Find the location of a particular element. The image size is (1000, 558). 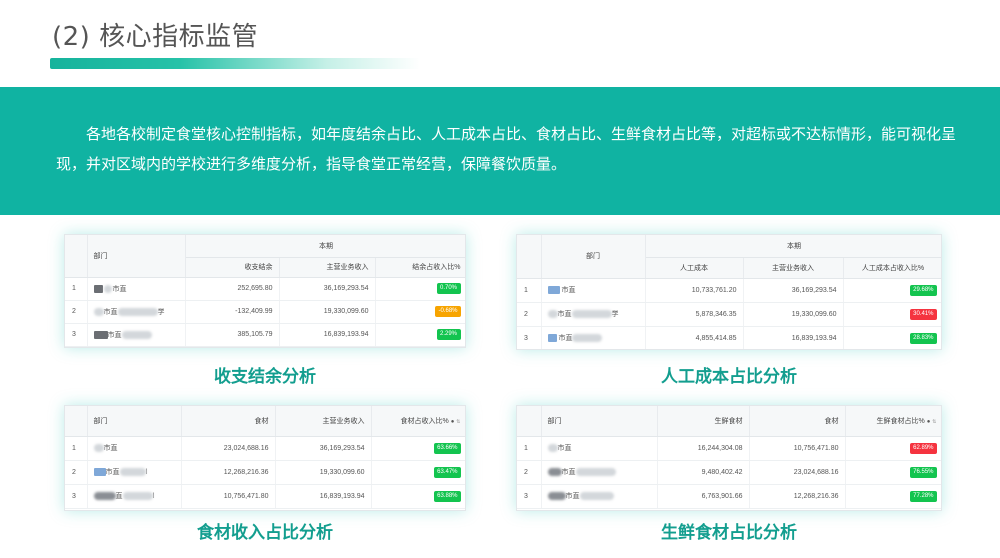

table-row: 3 市直 385,105.79 16,839,193.94 2.29% is located at coordinates (265, 335).